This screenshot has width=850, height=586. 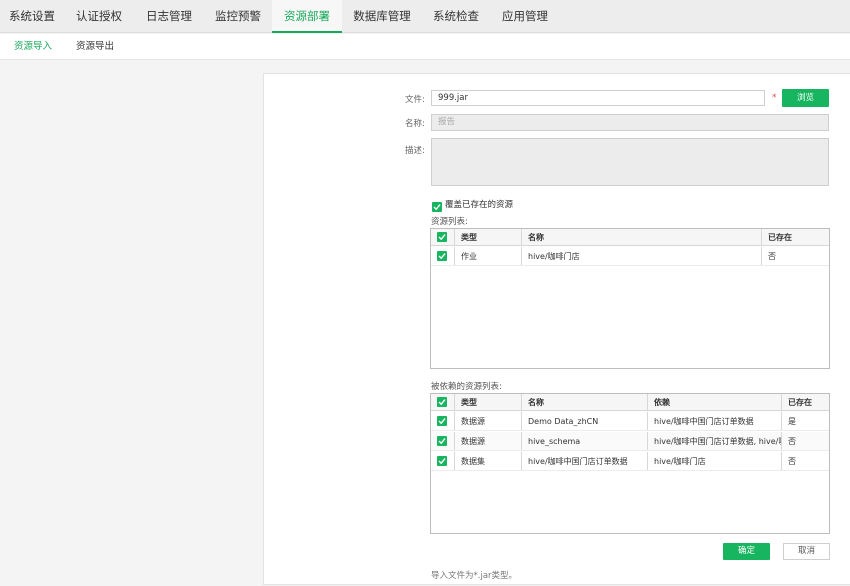 I want to click on tab-system-settings: 系统设置, so click(x=32, y=16).